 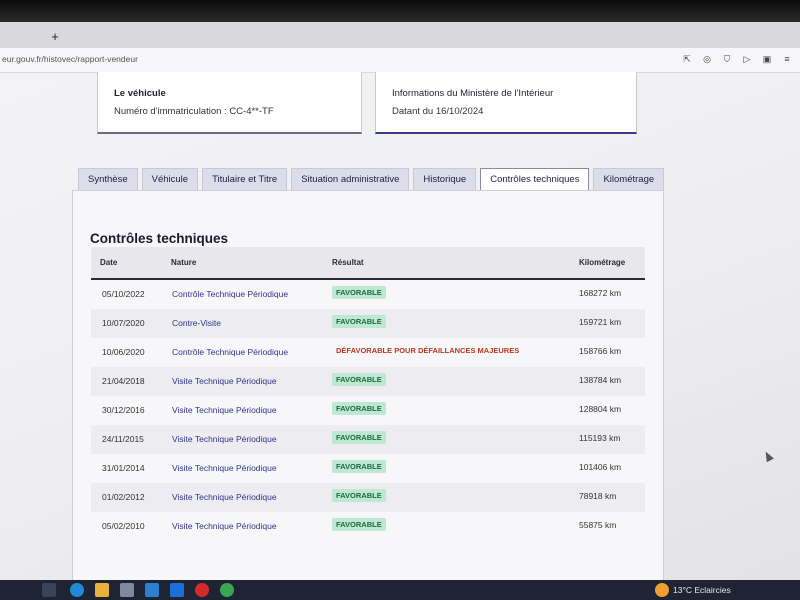 What do you see at coordinates (49, 590) in the screenshot?
I see `task-view-icon` at bounding box center [49, 590].